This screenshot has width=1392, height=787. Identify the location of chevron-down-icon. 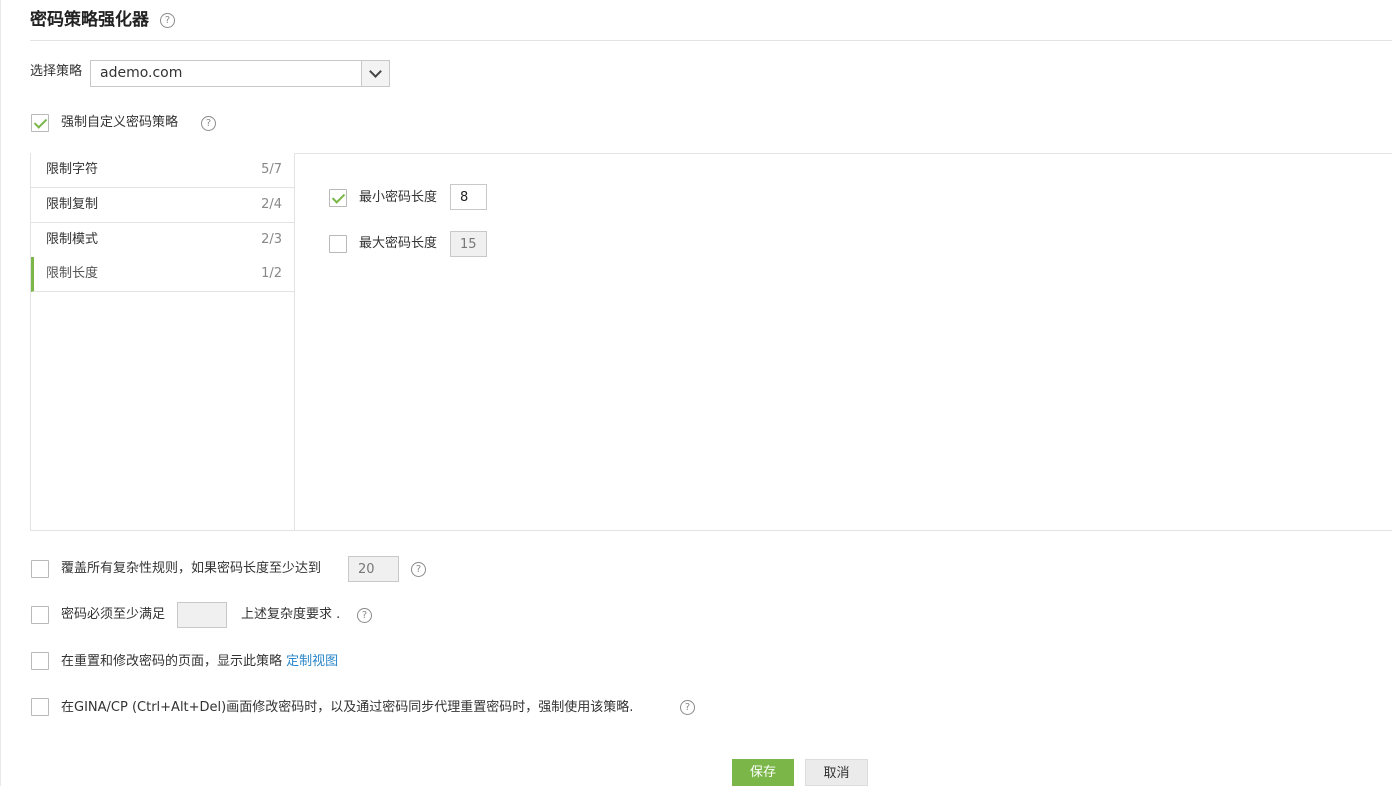
(375, 71).